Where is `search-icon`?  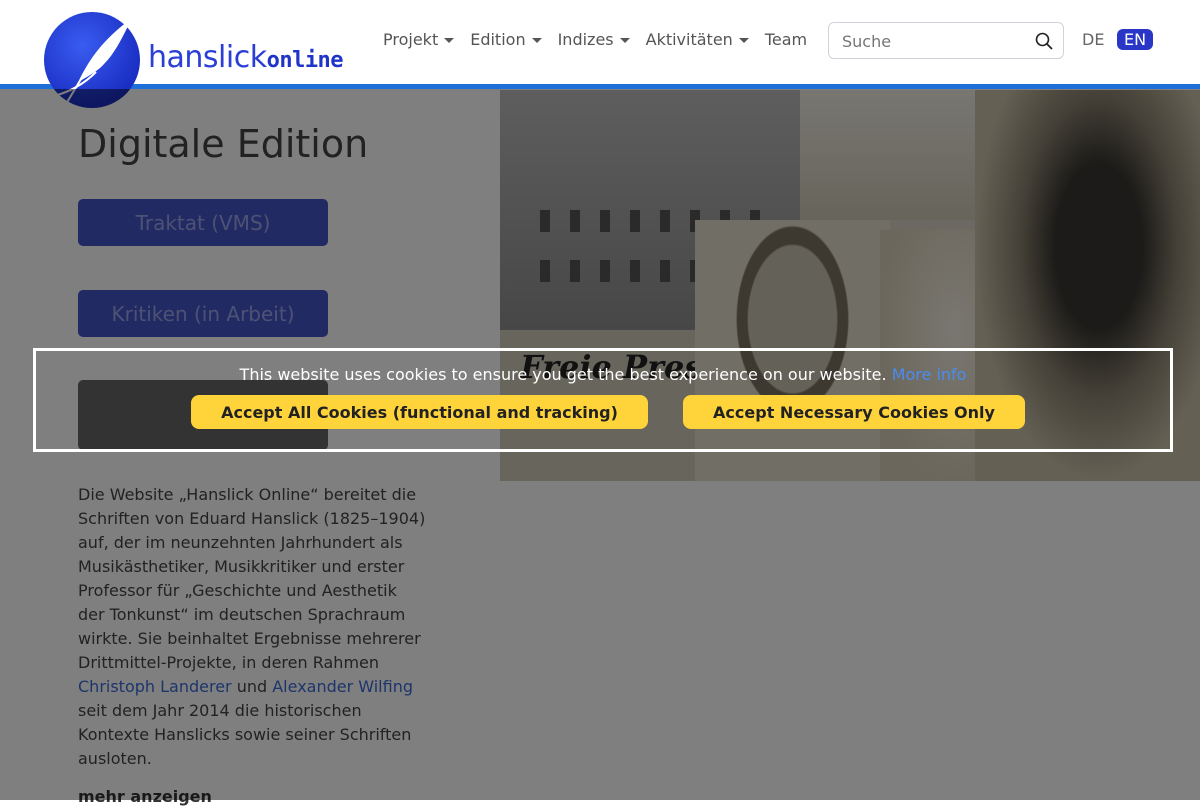
search-icon is located at coordinates (1044, 41).